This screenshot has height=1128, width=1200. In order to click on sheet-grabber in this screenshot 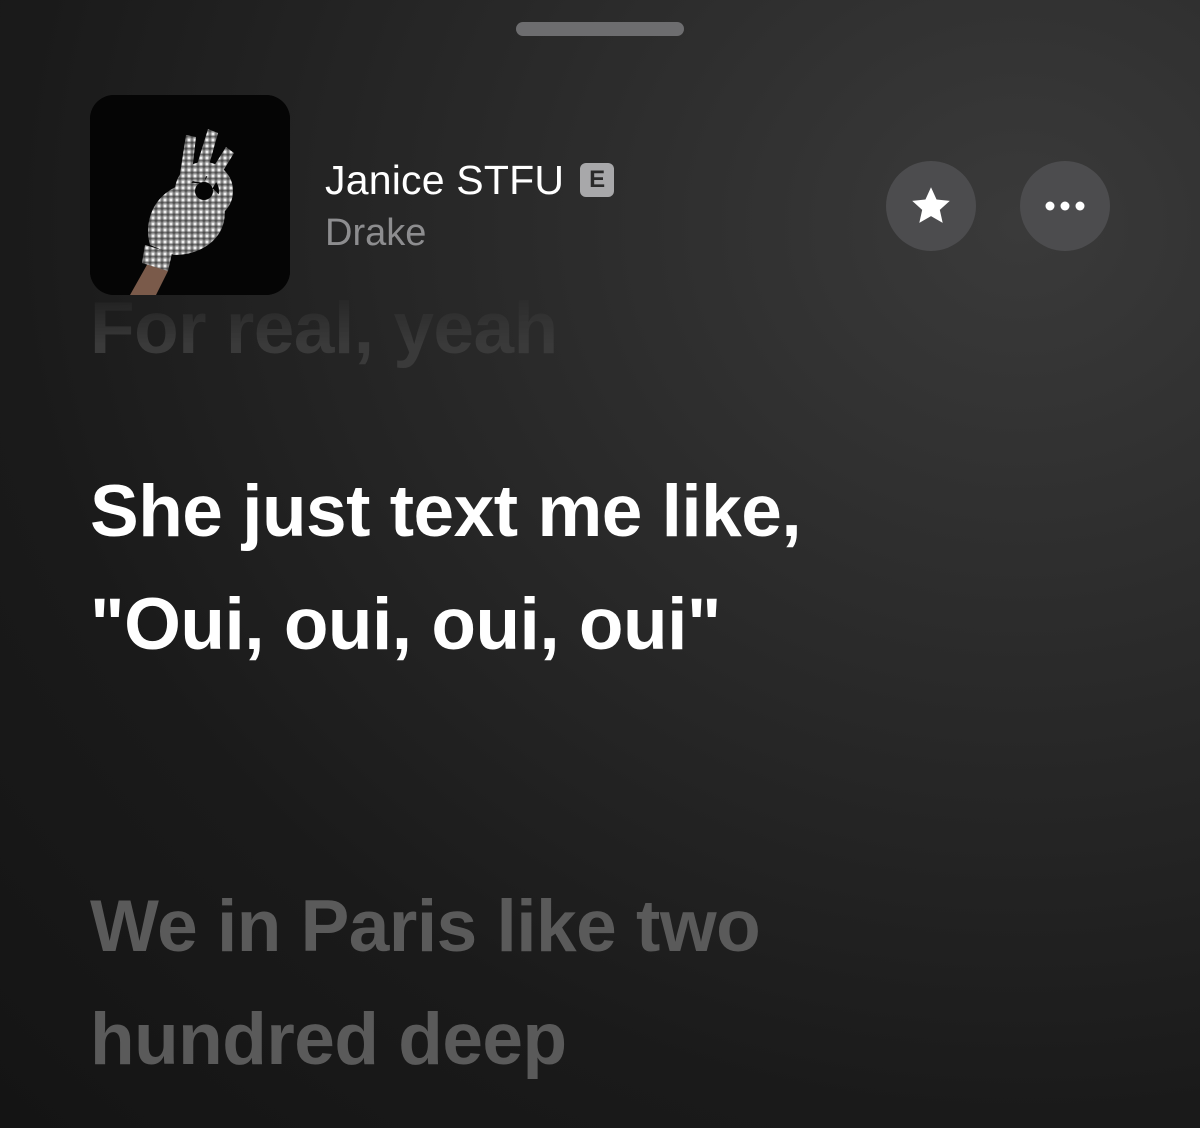, I will do `click(600, 29)`.